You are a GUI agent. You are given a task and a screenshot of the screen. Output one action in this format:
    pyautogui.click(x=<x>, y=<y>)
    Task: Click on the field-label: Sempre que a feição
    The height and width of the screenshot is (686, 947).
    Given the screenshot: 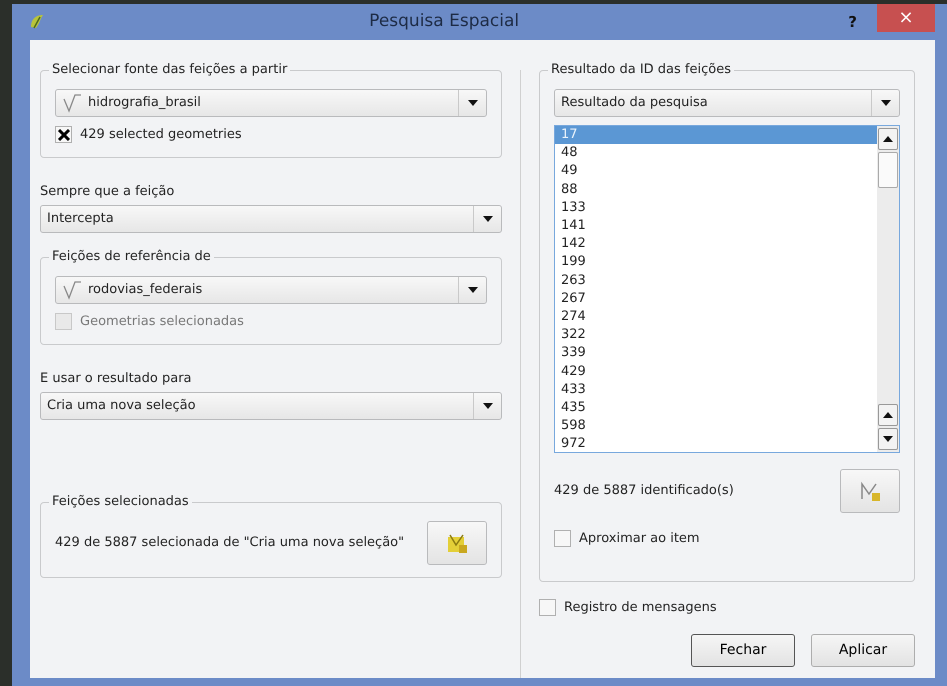 What is the action you would take?
    pyautogui.click(x=108, y=191)
    